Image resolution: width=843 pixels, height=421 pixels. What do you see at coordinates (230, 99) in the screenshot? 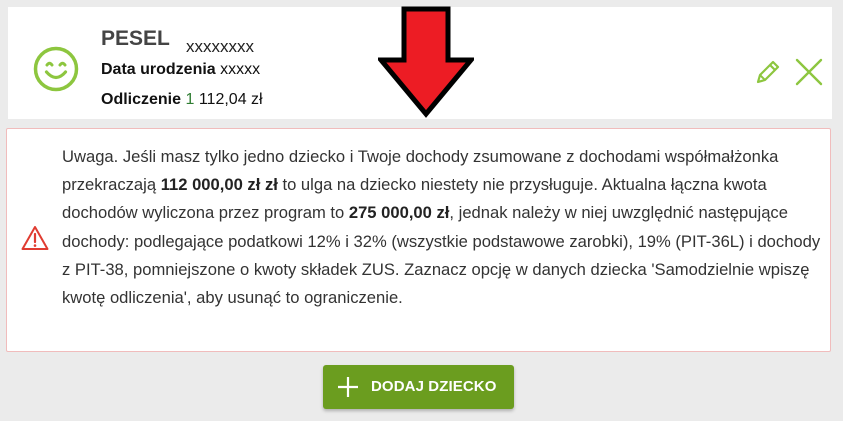
I see `deduction-value: 112,04 zł` at bounding box center [230, 99].